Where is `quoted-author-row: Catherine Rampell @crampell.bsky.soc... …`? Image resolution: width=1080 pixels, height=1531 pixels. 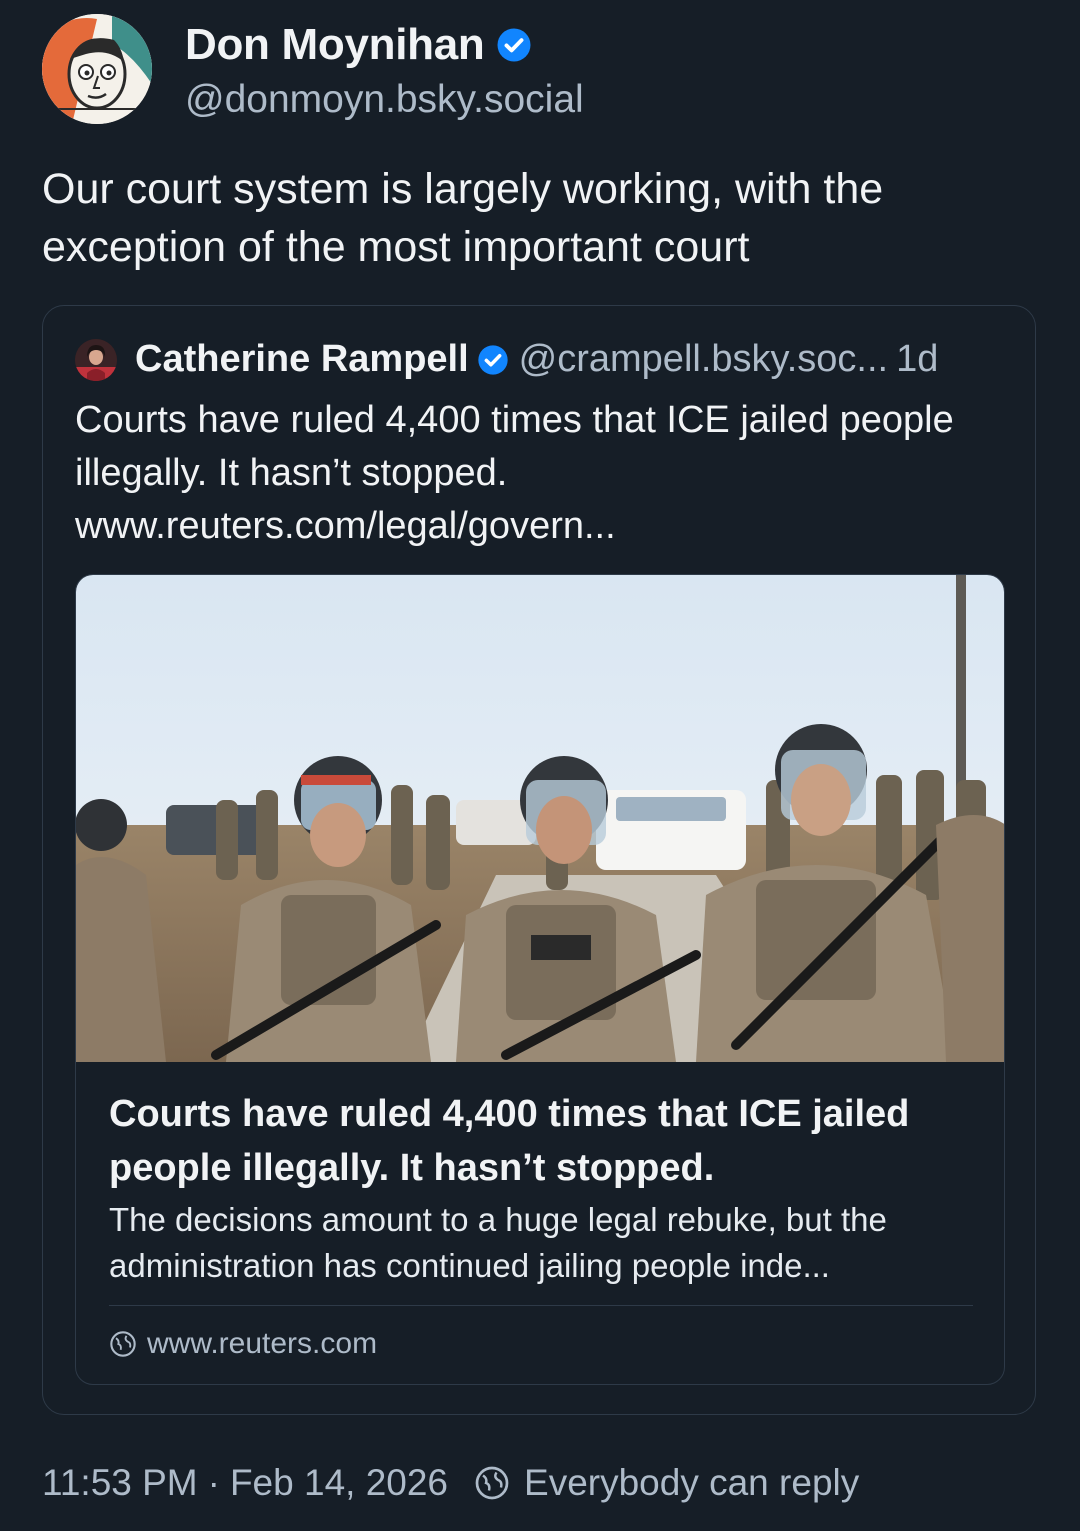 quoted-author-row: Catherine Rampell @crampell.bsky.soc... … is located at coordinates (506, 359).